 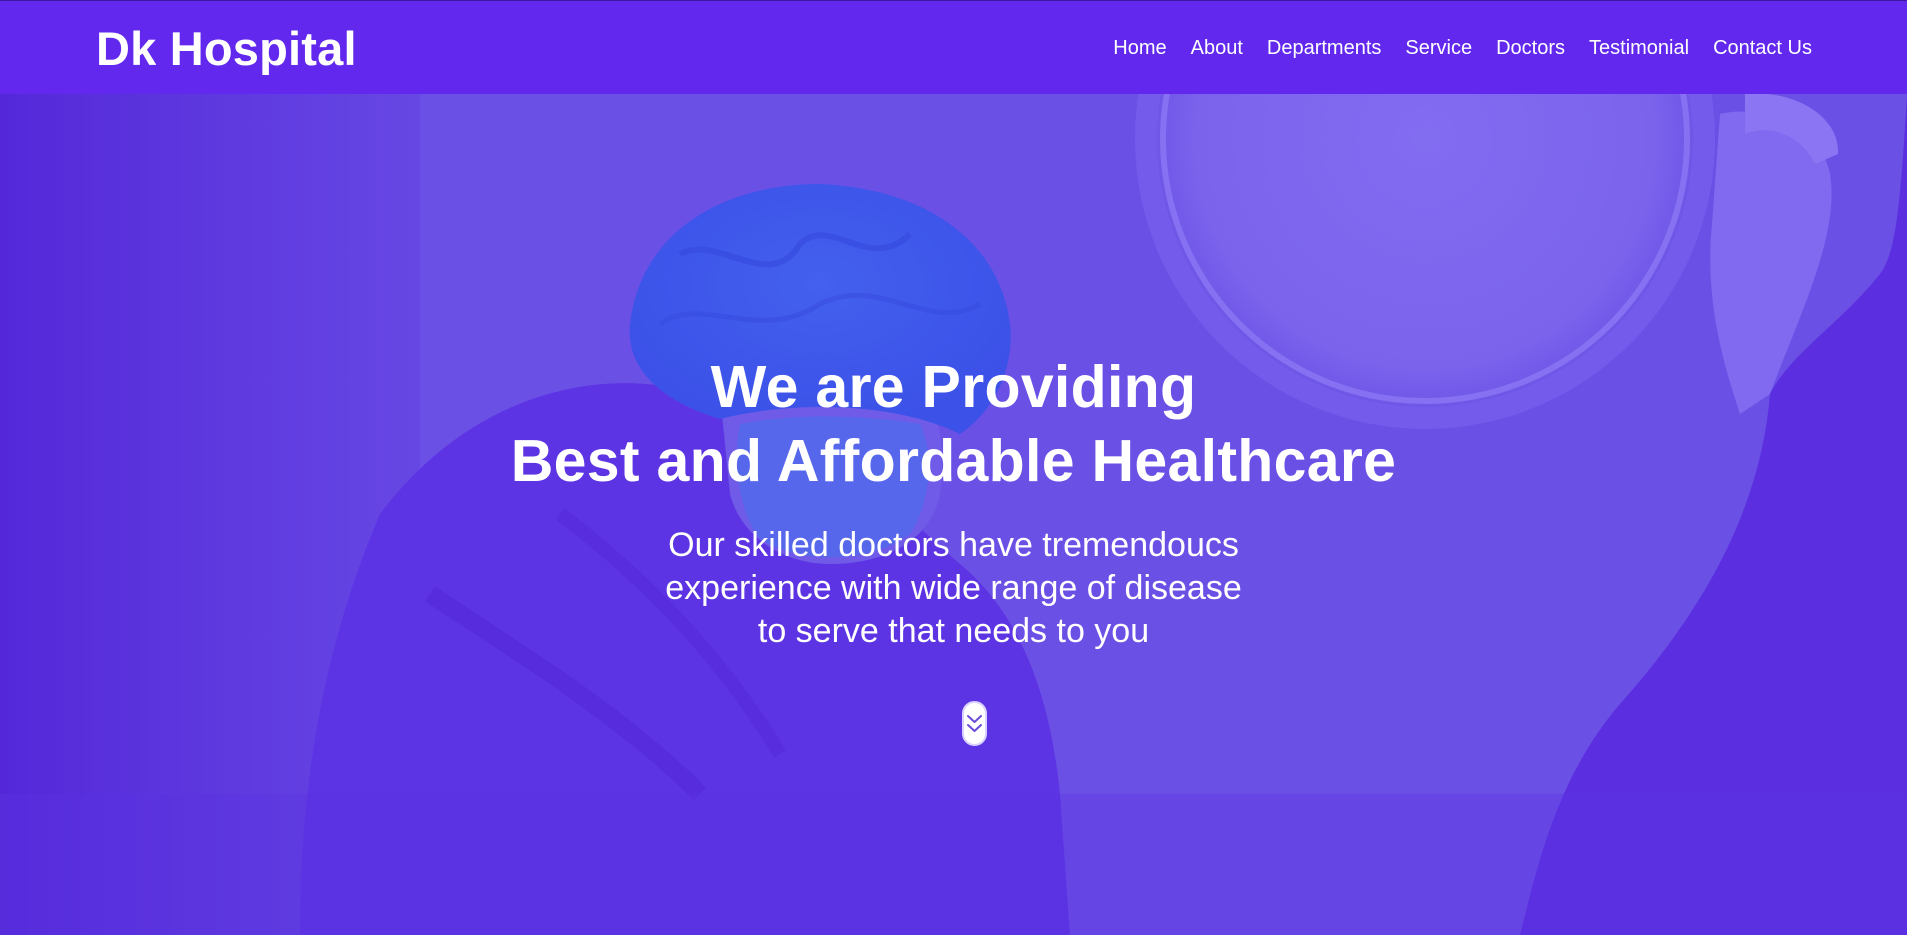 What do you see at coordinates (1217, 48) in the screenshot?
I see `nav-item-about: About` at bounding box center [1217, 48].